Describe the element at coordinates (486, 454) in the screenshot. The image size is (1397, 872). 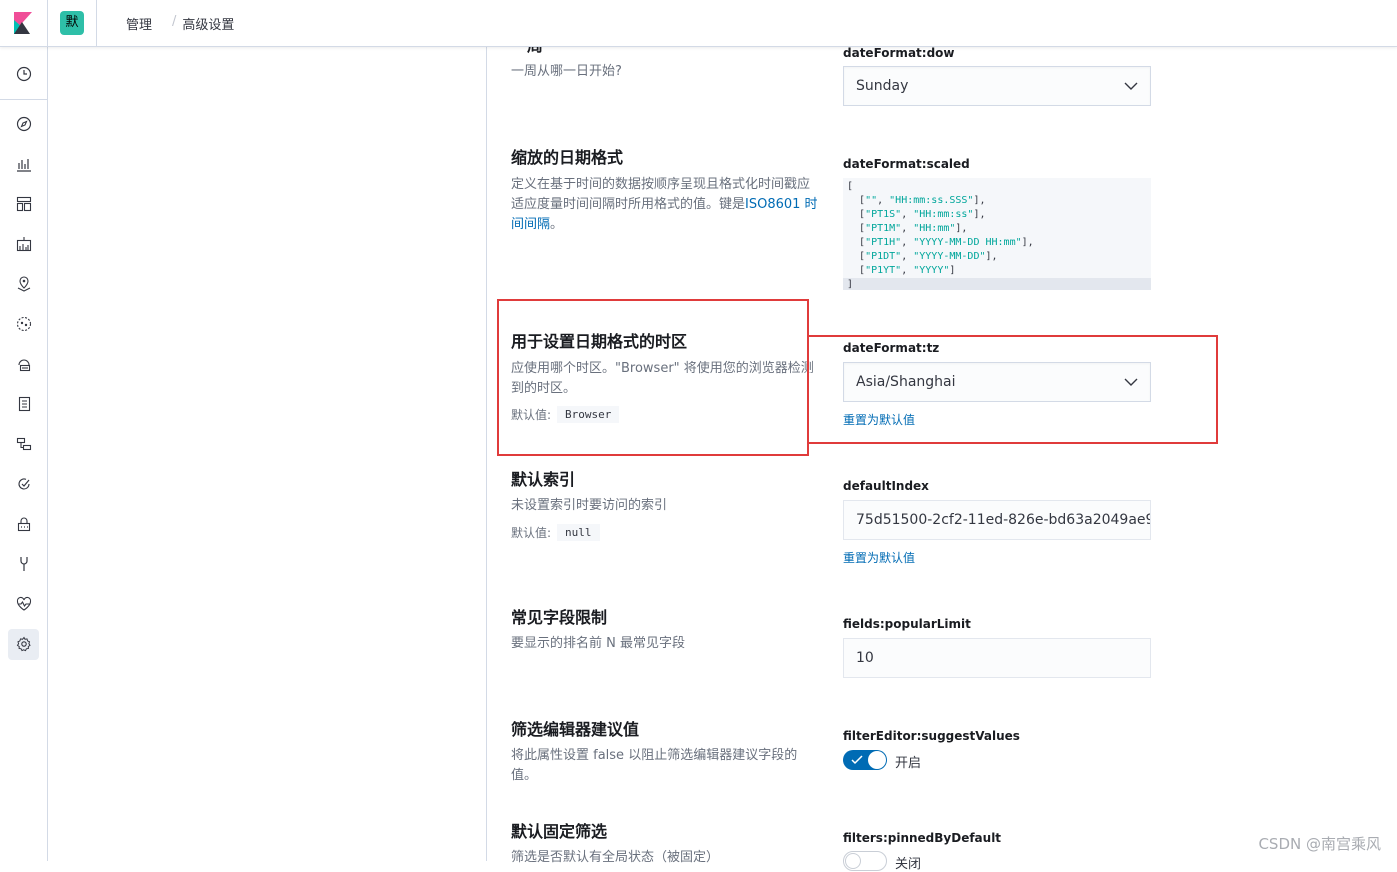
I see `content-left-border` at that location.